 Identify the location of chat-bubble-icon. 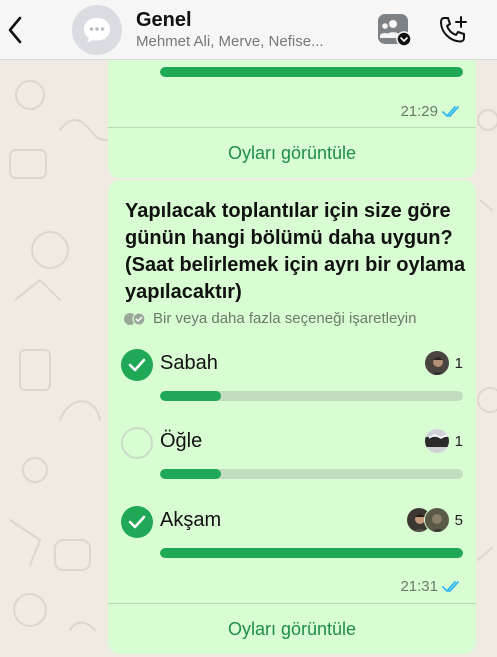
(97, 30).